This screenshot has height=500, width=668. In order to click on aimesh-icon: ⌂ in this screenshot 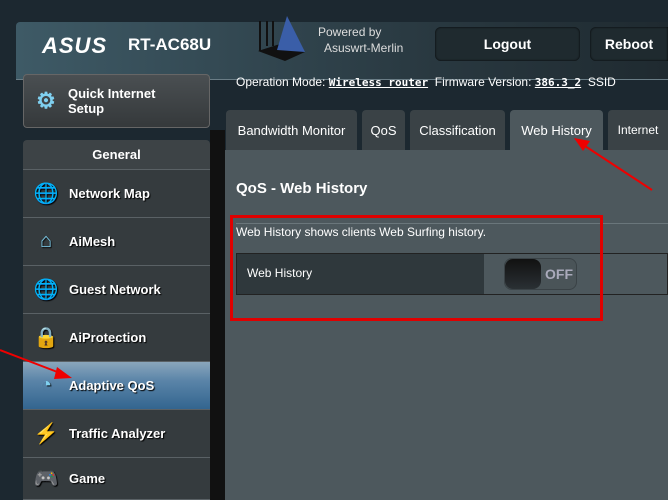, I will do `click(46, 241)`.